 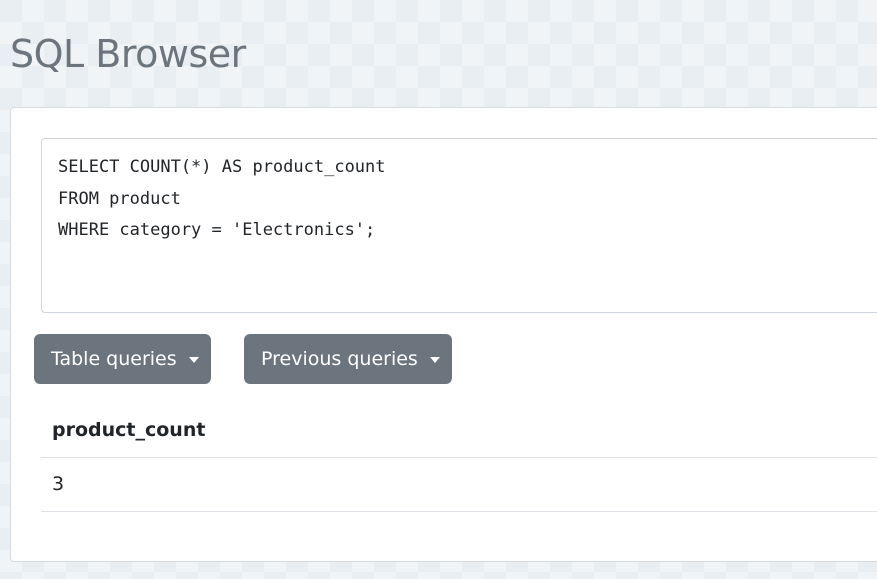 I want to click on previous-queries-button: Previous queries, so click(x=348, y=359).